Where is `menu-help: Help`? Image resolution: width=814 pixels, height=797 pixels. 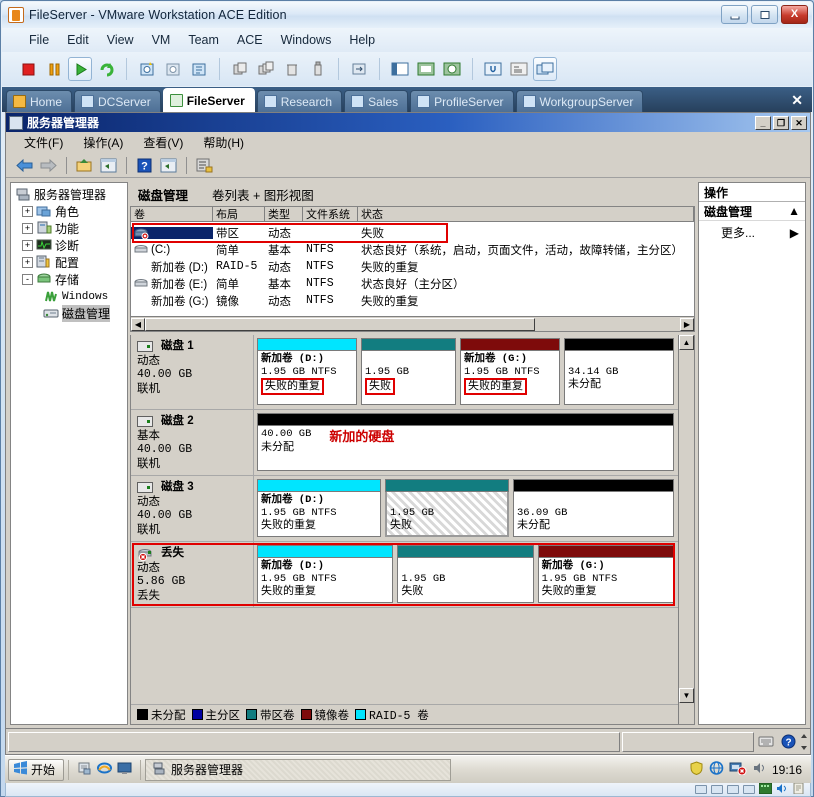
menu-help: Help is located at coordinates (362, 40).